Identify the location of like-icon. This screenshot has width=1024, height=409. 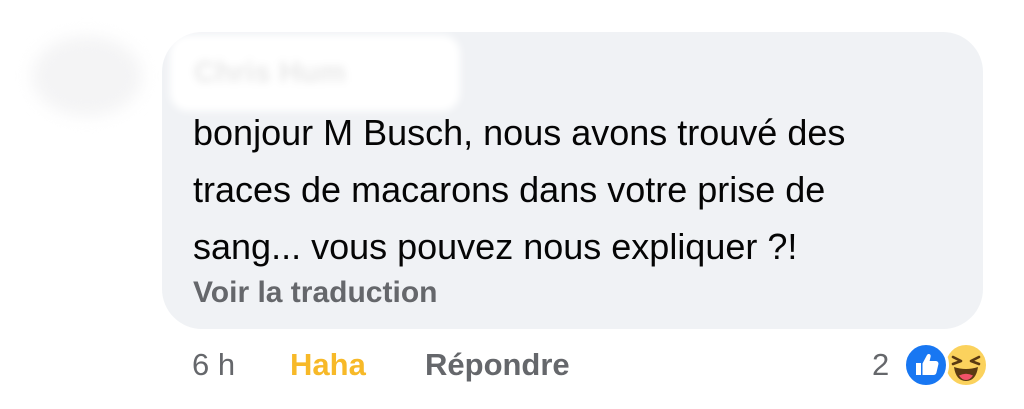
(926, 365).